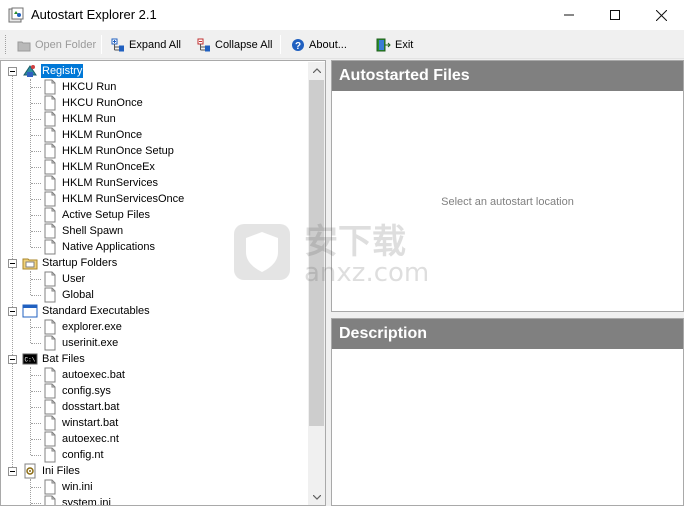  I want to click on tree-node-hklm-runservices: HKLM RunServices, so click(100, 183).